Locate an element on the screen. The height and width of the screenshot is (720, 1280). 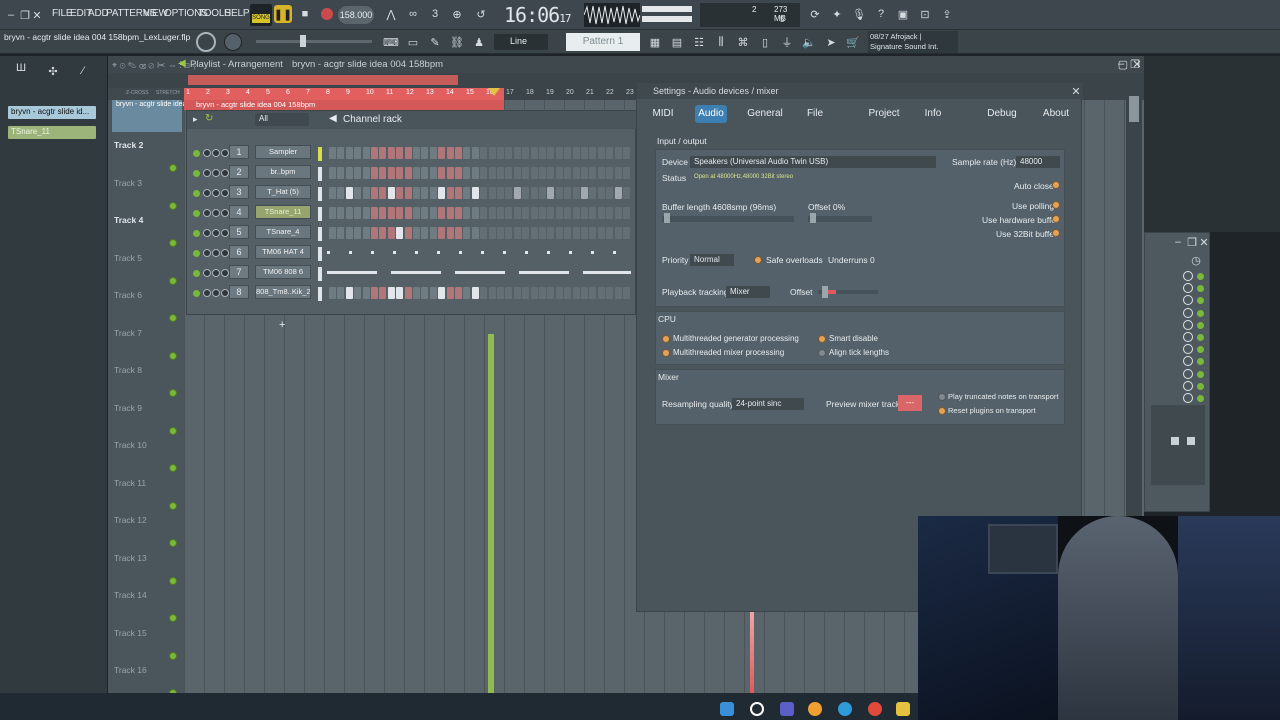
track-label: Track 8 is located at coordinates (128, 370).